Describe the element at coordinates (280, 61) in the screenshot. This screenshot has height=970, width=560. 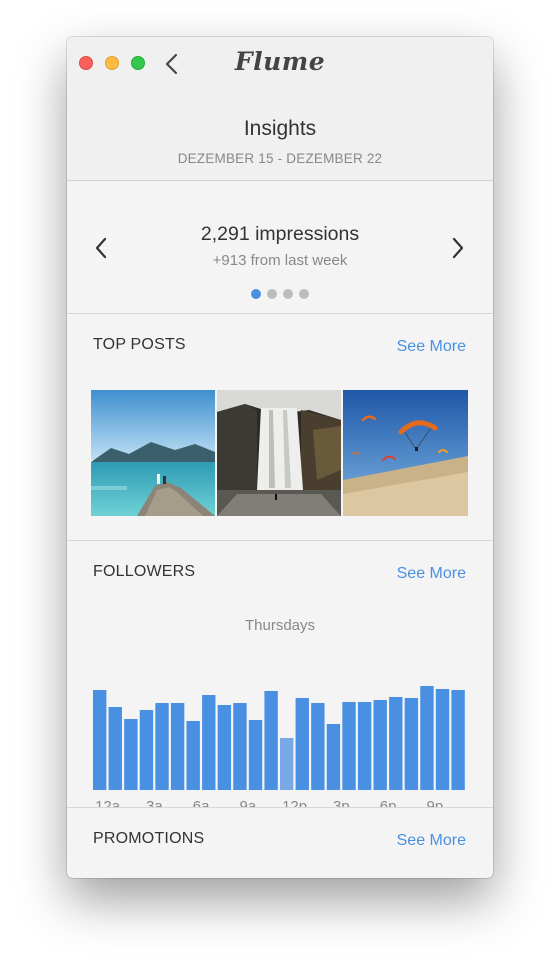
I see `app-logo: Flume` at that location.